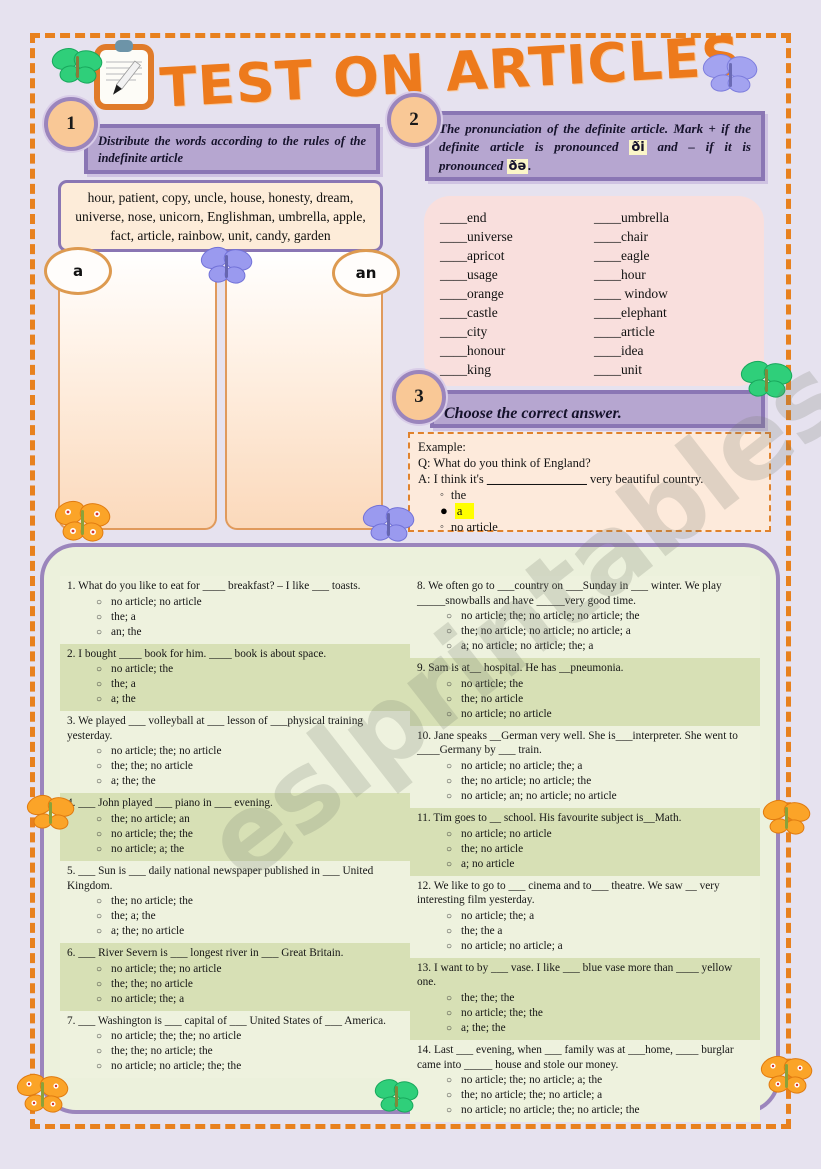  I want to click on task-2-item: ____king, so click(517, 369).